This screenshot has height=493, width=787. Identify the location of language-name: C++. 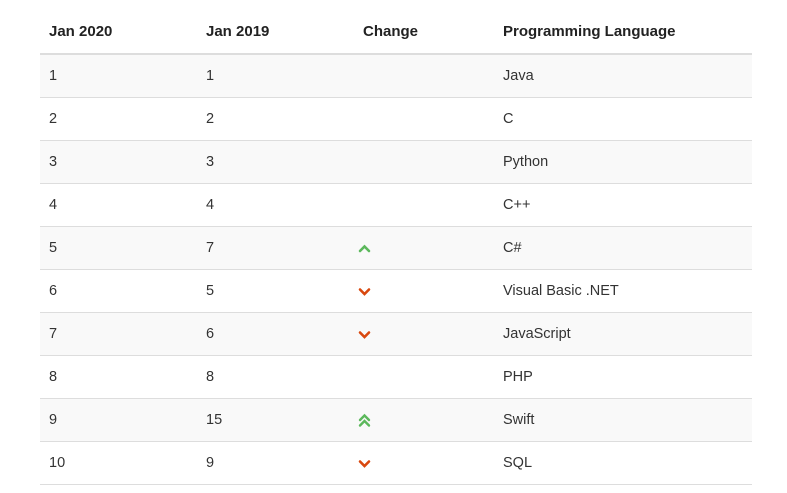
(517, 205).